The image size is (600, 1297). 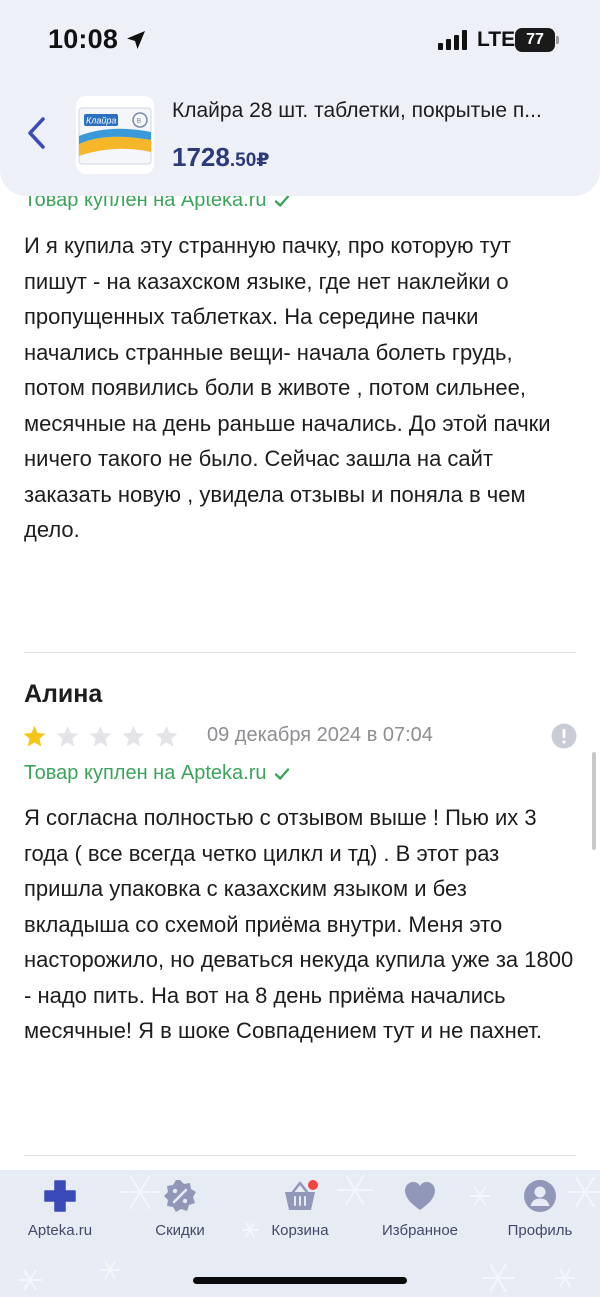 What do you see at coordinates (564, 736) in the screenshot?
I see `report-icon` at bounding box center [564, 736].